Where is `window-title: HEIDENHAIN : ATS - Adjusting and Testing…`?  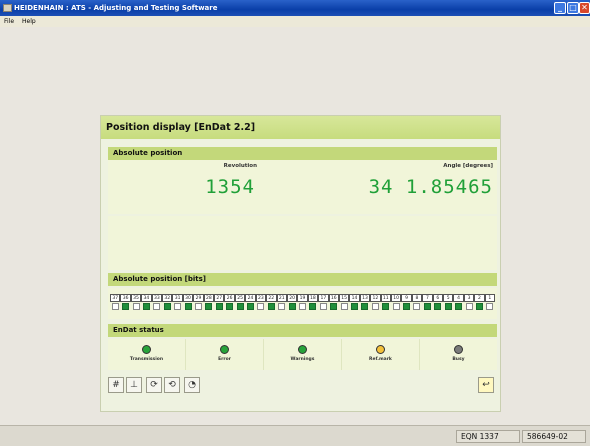 window-title: HEIDENHAIN : ATS - Adjusting and Testing… is located at coordinates (116, 8).